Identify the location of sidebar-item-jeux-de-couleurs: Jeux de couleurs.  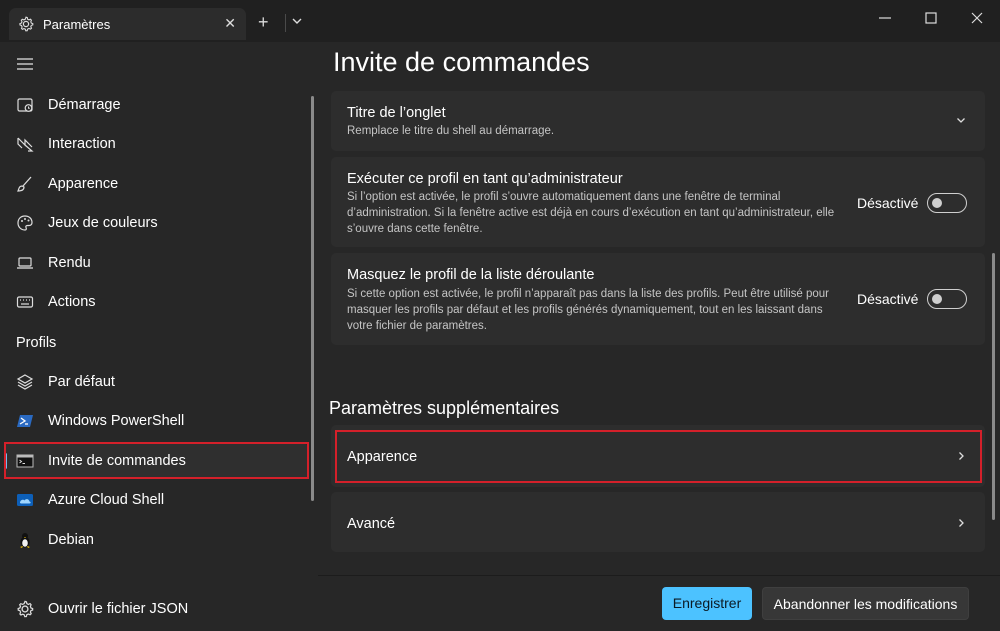
(156, 223).